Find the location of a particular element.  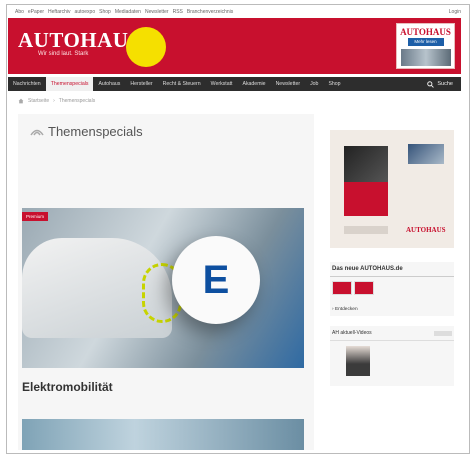

nav-item-akademie: Akademie is located at coordinates (253, 84).